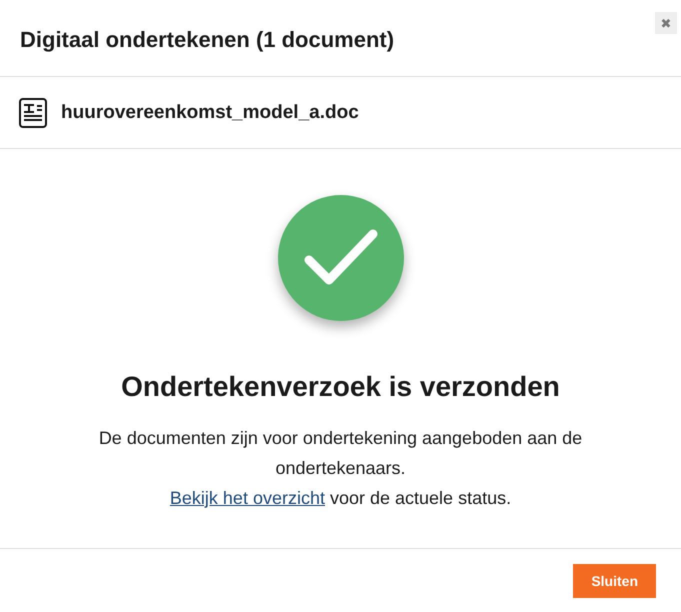  Describe the element at coordinates (614, 581) in the screenshot. I see `close-dialog-button: Sluiten` at that location.